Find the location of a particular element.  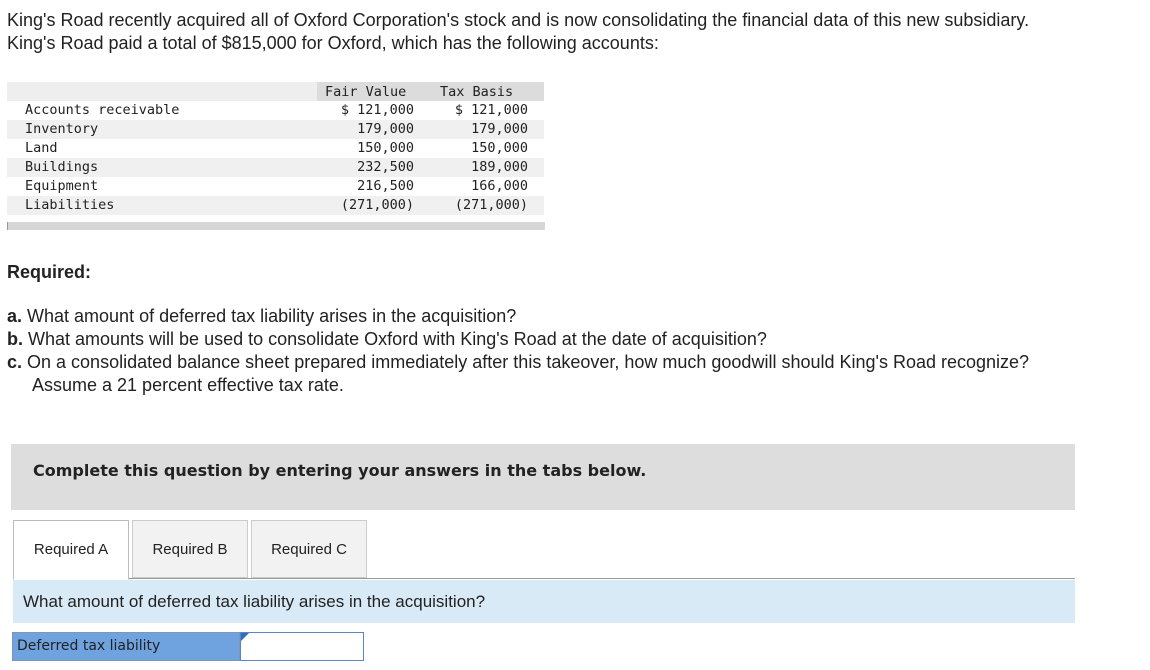

account-name: Land is located at coordinates (41, 148).